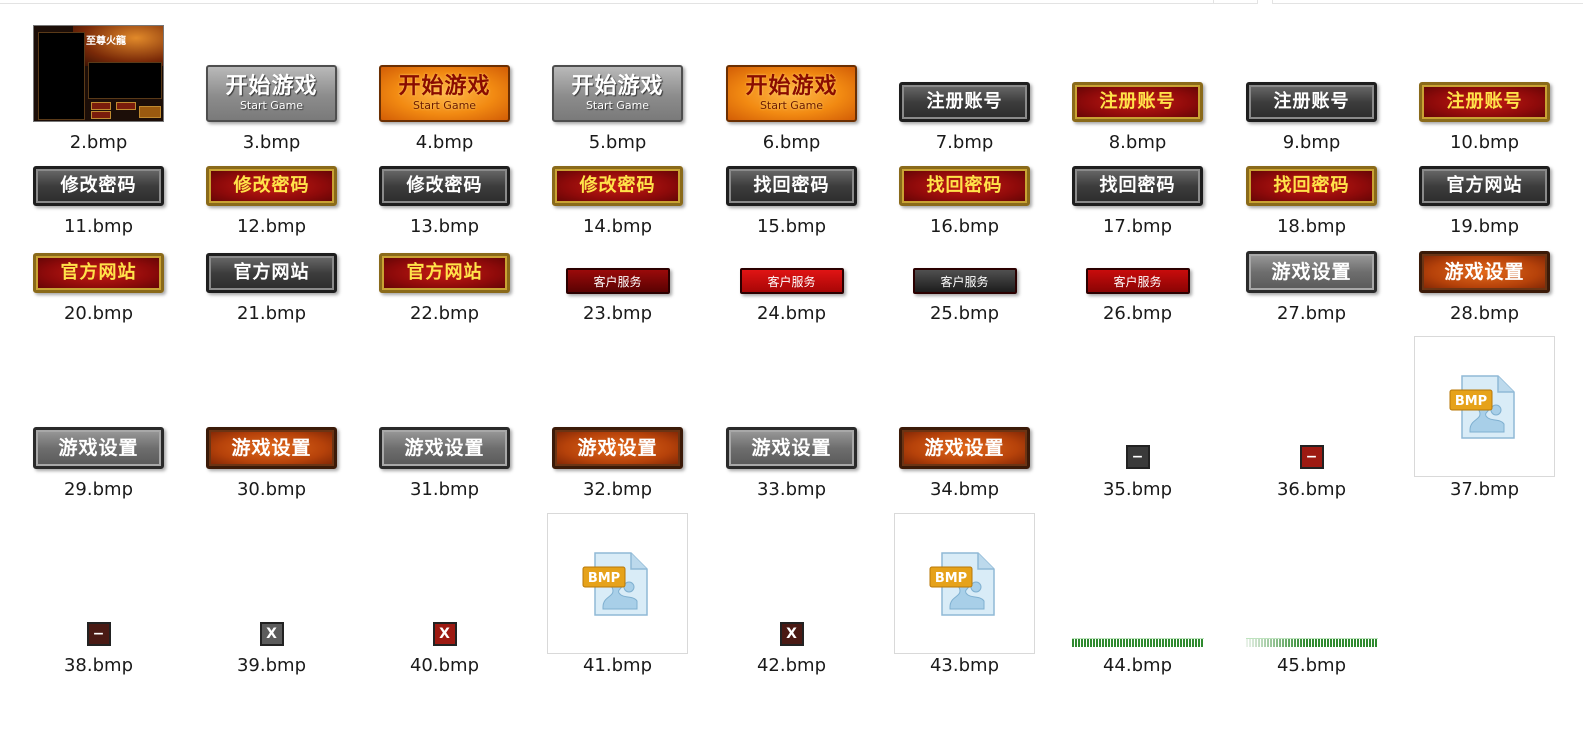  I want to click on file-thumbnail: −, so click(98, 323).